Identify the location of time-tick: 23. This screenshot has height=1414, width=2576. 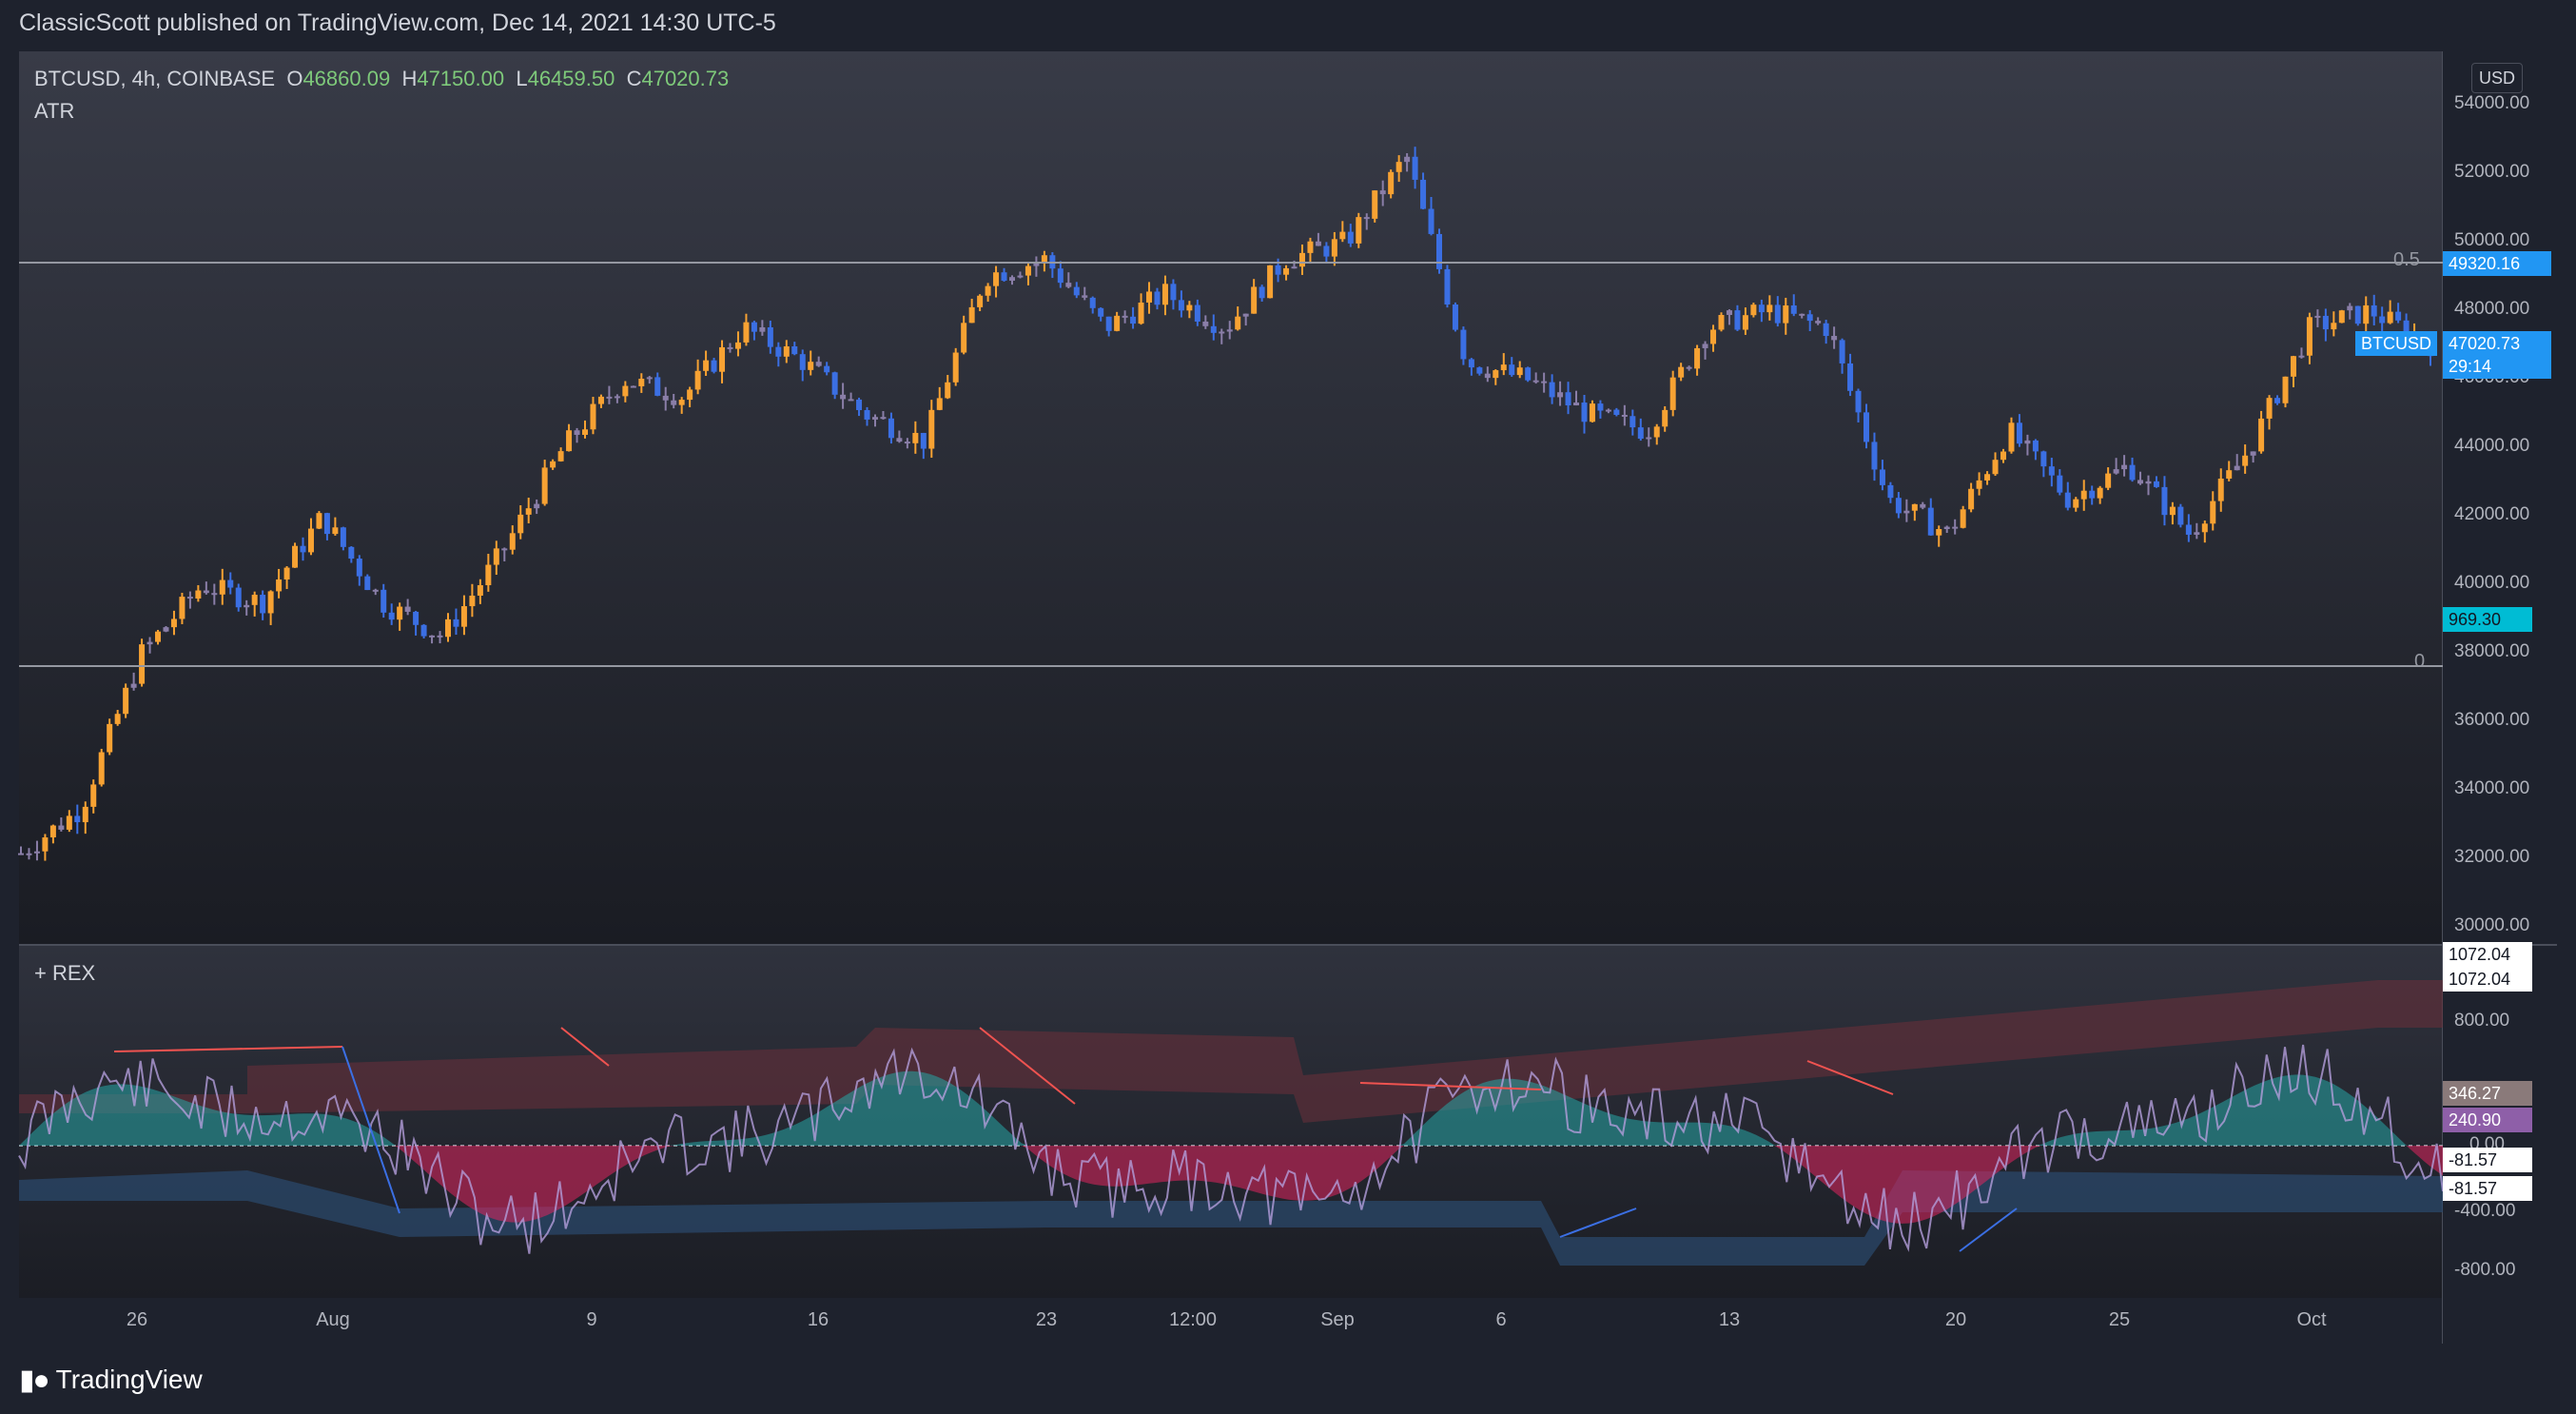
(1046, 1319).